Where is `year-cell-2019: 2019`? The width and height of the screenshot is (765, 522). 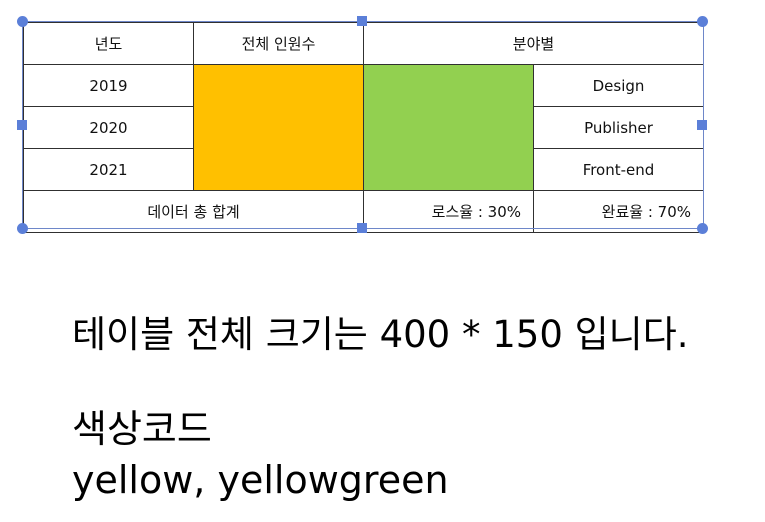
year-cell-2019: 2019 is located at coordinates (108, 85).